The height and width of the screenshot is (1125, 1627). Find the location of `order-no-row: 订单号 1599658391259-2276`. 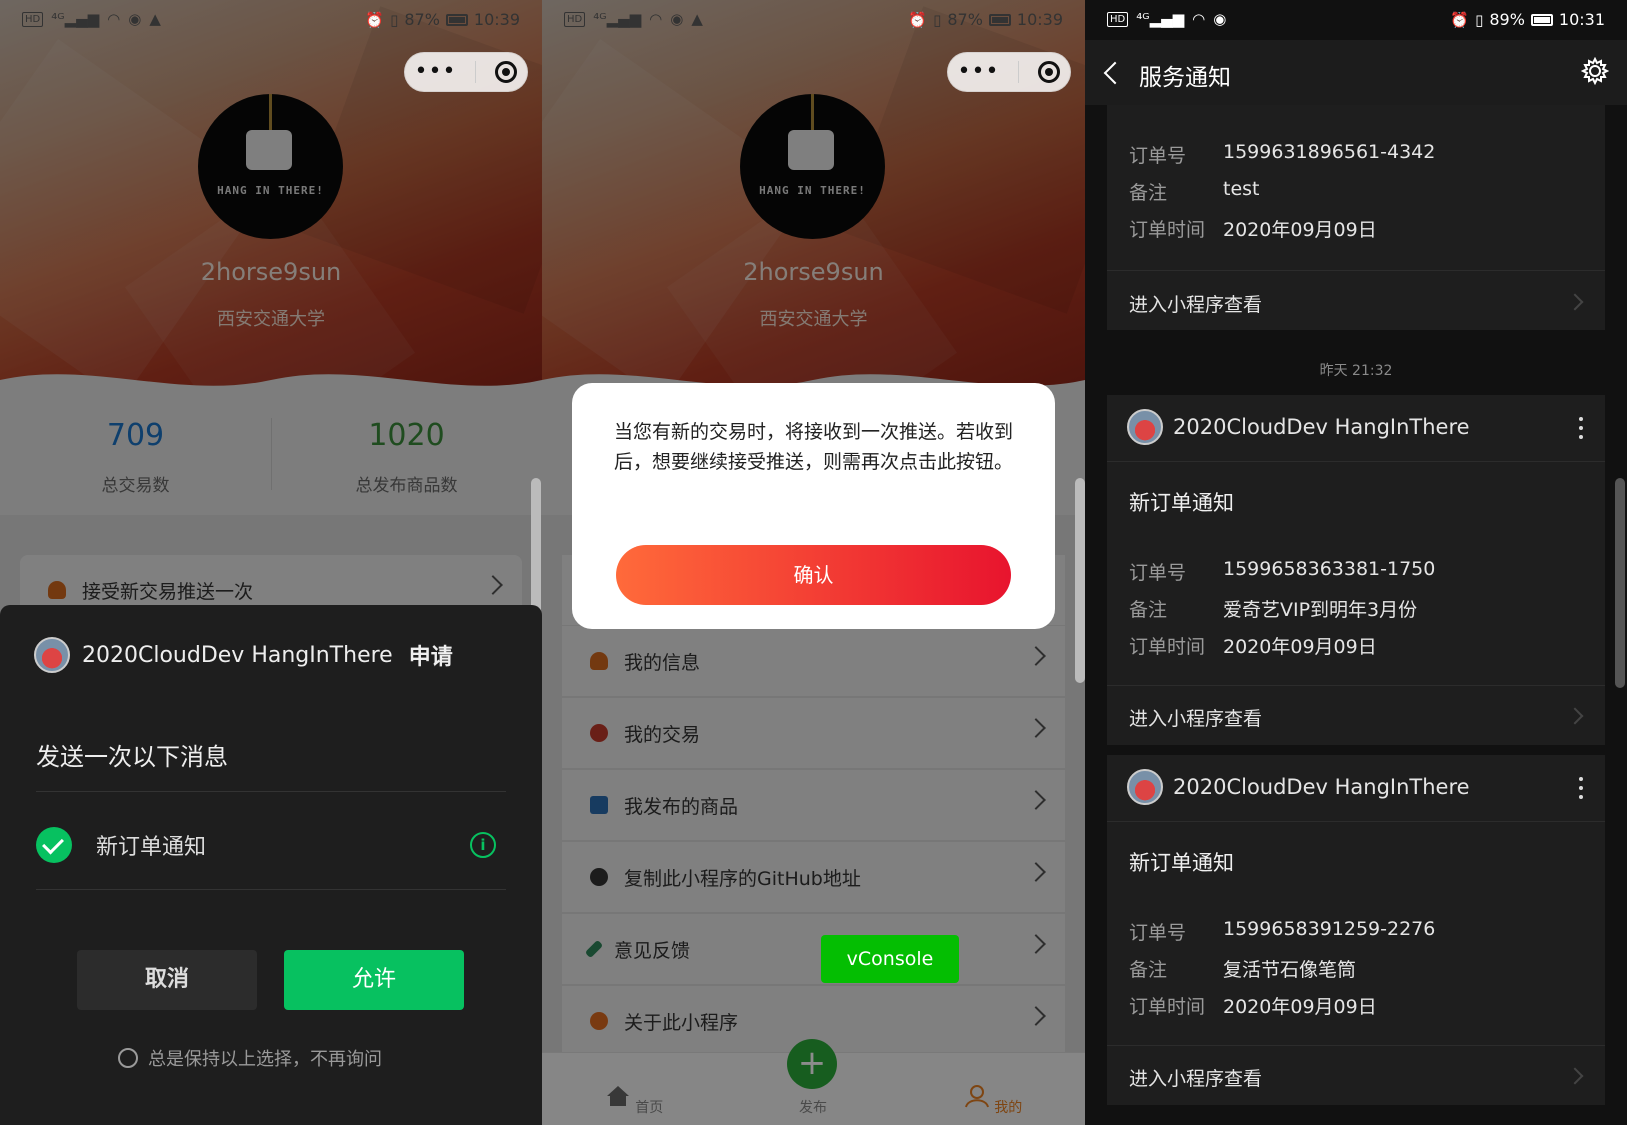

order-no-row: 订单号 1599658391259-2276 is located at coordinates (1282, 931).